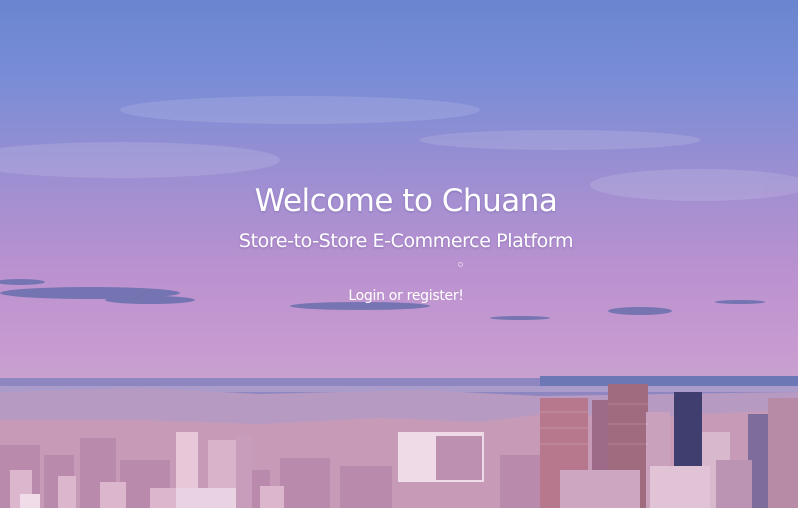  Describe the element at coordinates (406, 241) in the screenshot. I see `page-subtitle: Store-to-Store E-Commerce Platform` at that location.